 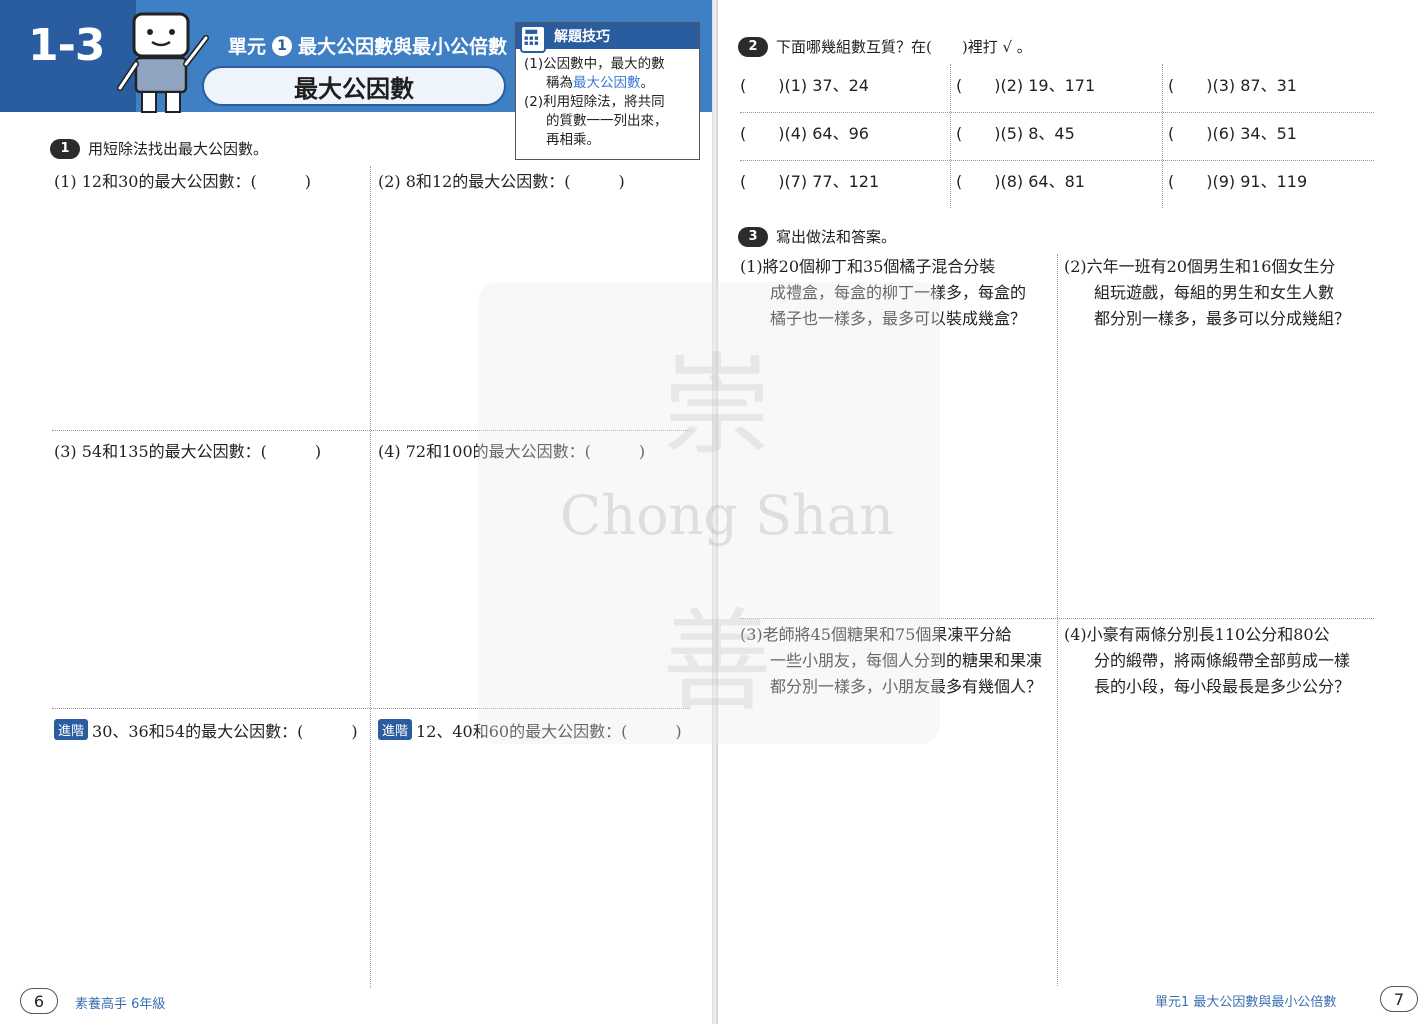 What do you see at coordinates (182, 181) in the screenshot?
I see `q1-item-1: (1) 12和30的最大公因數：( )` at bounding box center [182, 181].